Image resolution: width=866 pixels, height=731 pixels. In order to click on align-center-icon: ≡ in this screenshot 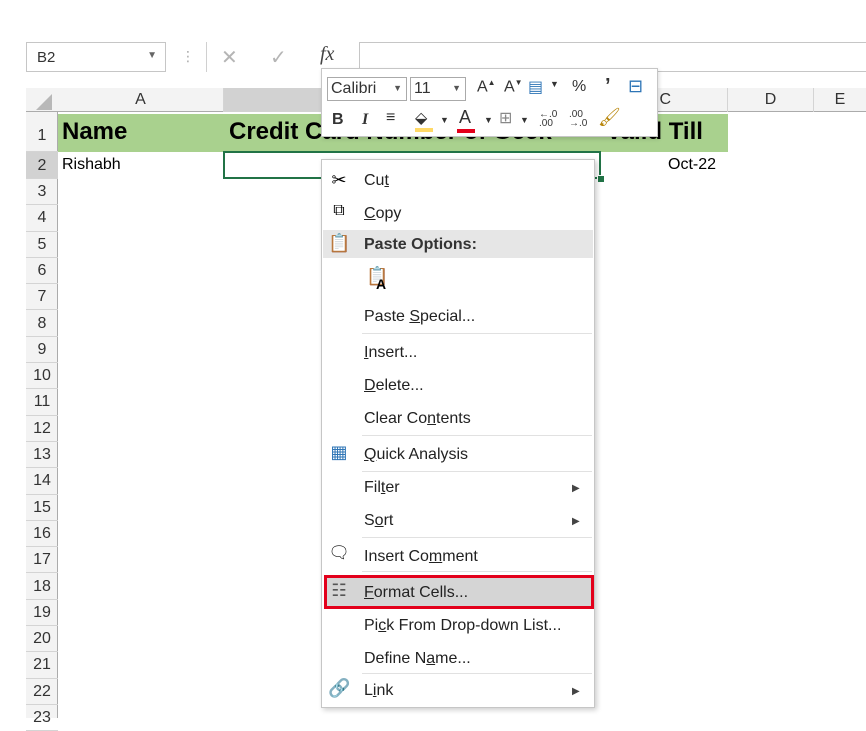, I will do `click(390, 118)`.